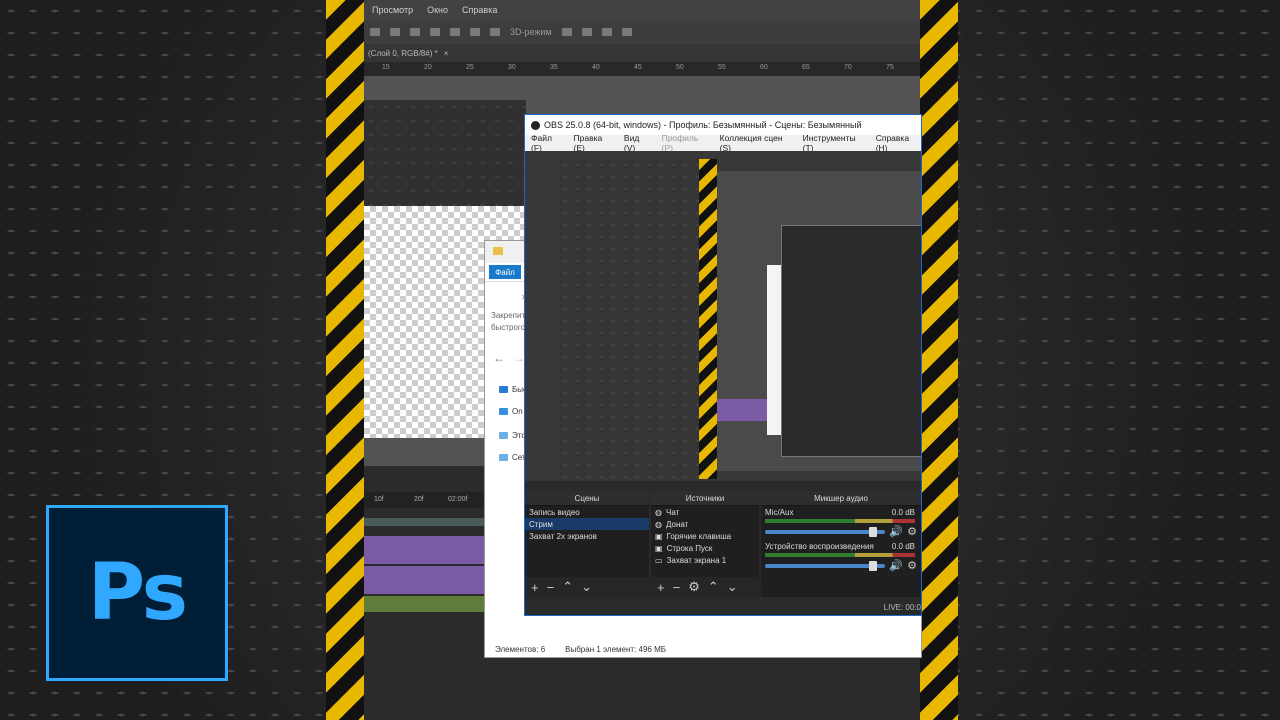 This screenshot has width=1280, height=720. Describe the element at coordinates (594, 143) in the screenshot. I see `obs-menu-edit: Правка (E)` at that location.